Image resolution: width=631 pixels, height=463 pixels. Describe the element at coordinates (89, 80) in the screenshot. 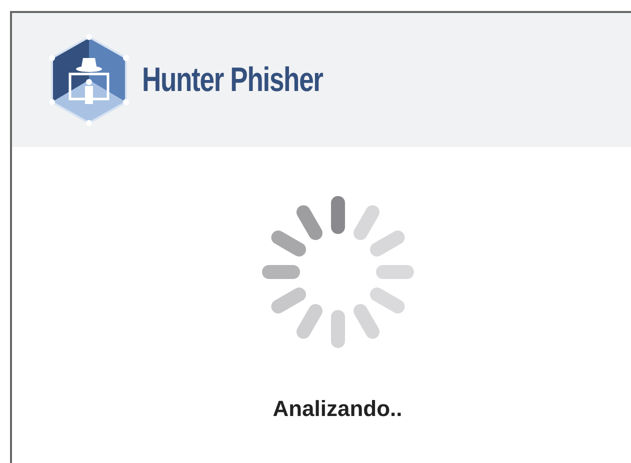

I see `logo-icon` at that location.